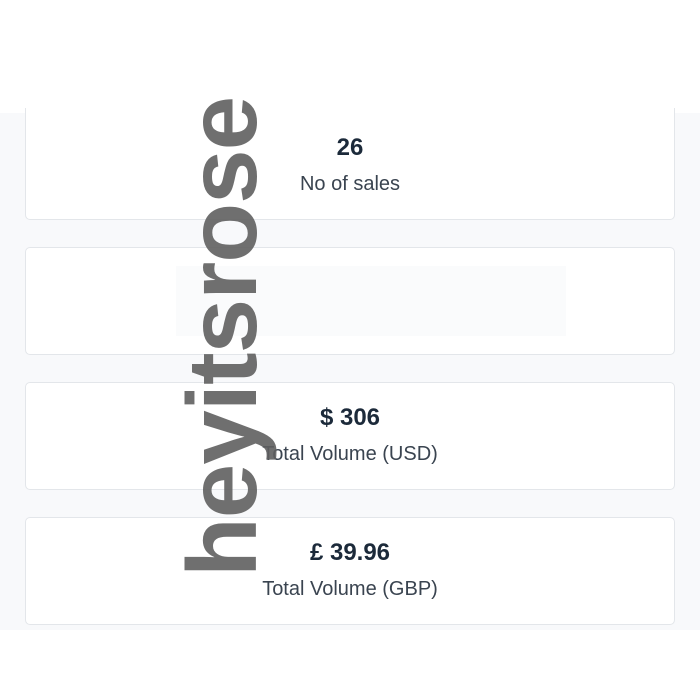 Image resolution: width=700 pixels, height=700 pixels. Describe the element at coordinates (350, 436) in the screenshot. I see `stat-card-volume-usd: $ 306 Total Volume (USD)` at that location.